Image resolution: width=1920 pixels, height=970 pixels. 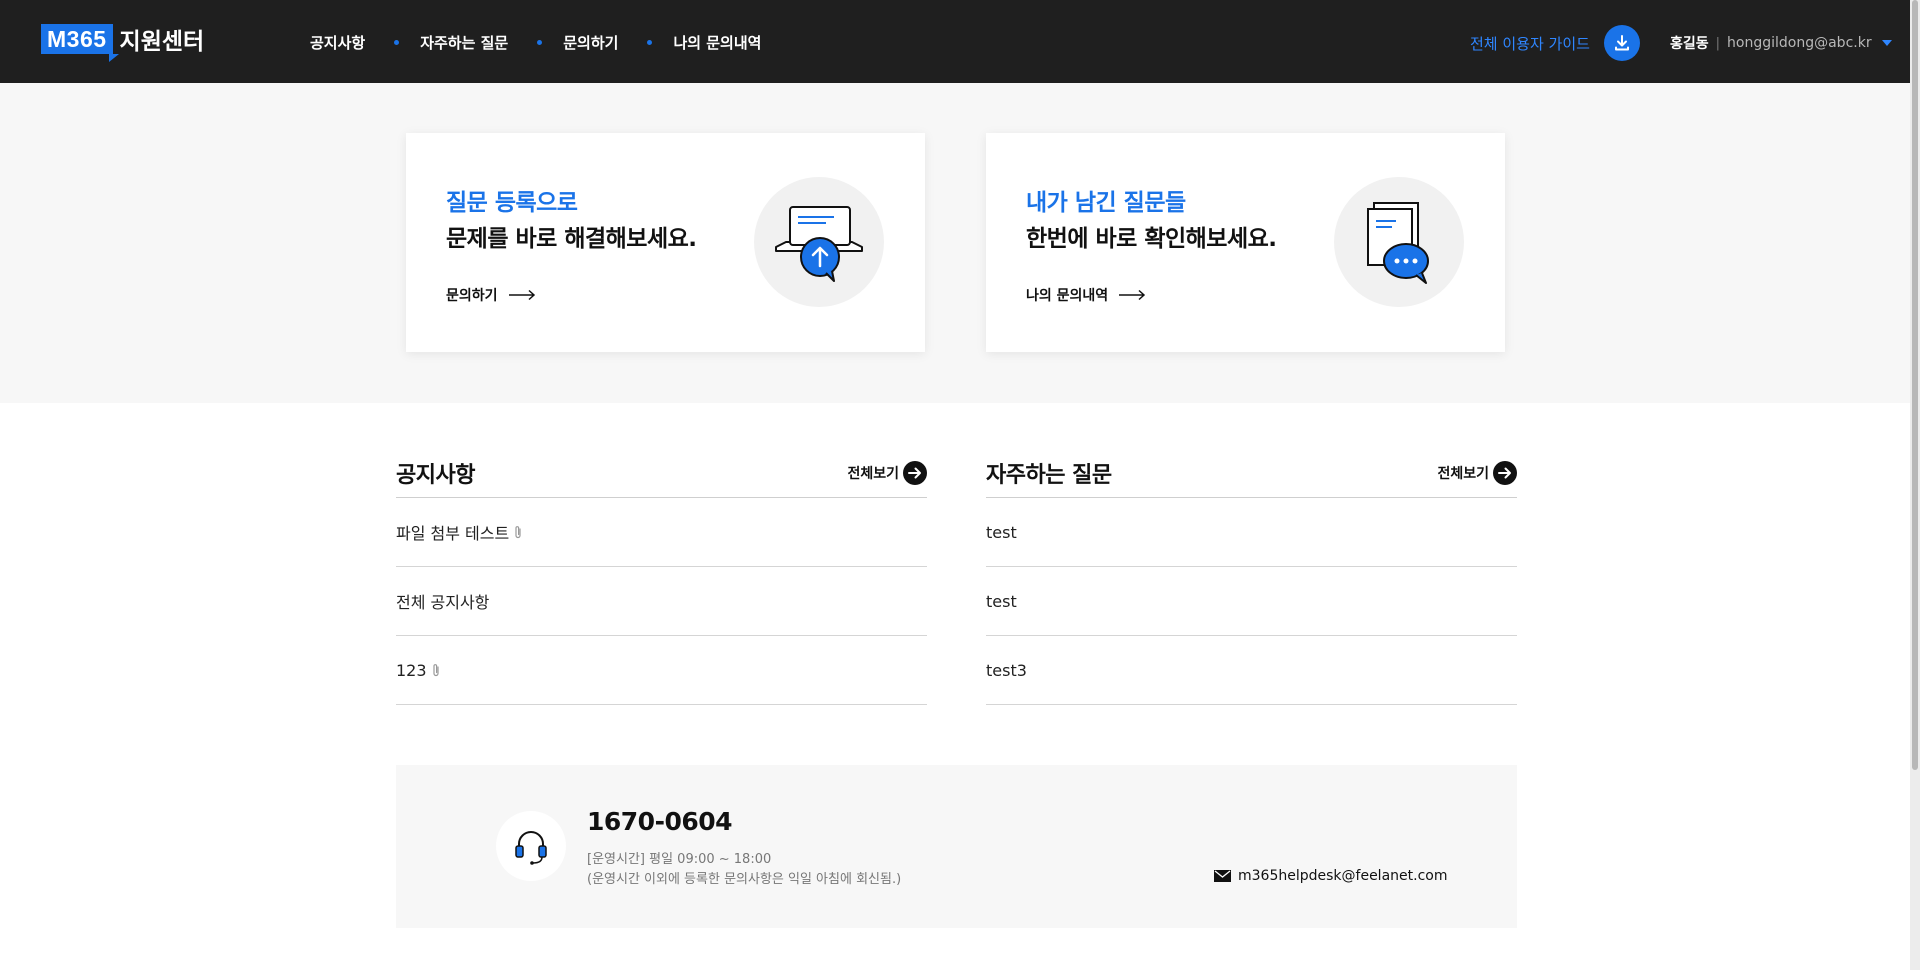 What do you see at coordinates (162, 42) in the screenshot?
I see `logo-text: 지원센터` at bounding box center [162, 42].